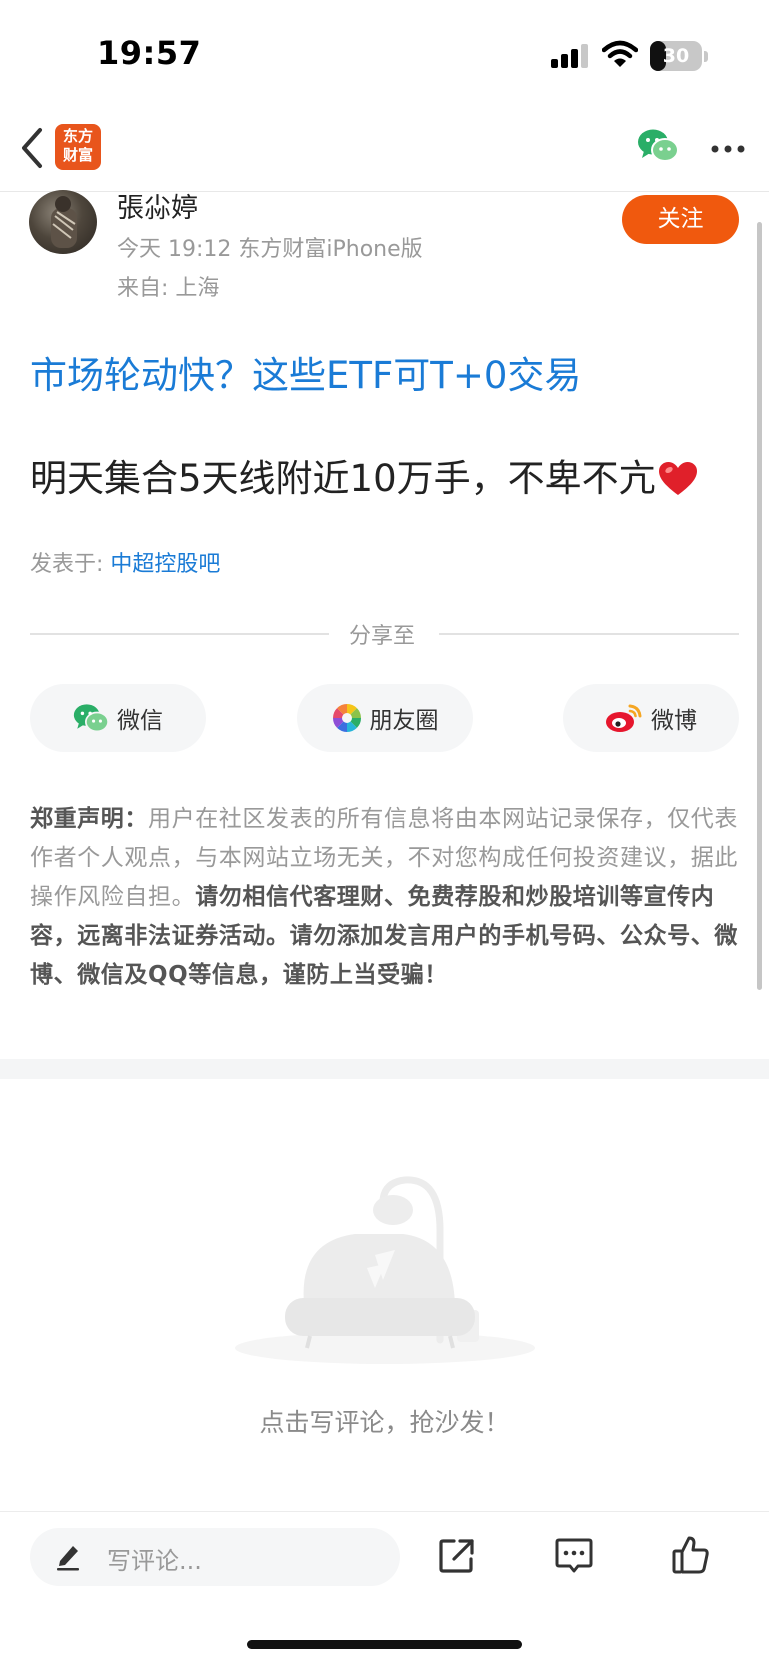 Image resolution: width=769 pixels, height=1665 pixels. I want to click on home-indicator, so click(384, 1644).